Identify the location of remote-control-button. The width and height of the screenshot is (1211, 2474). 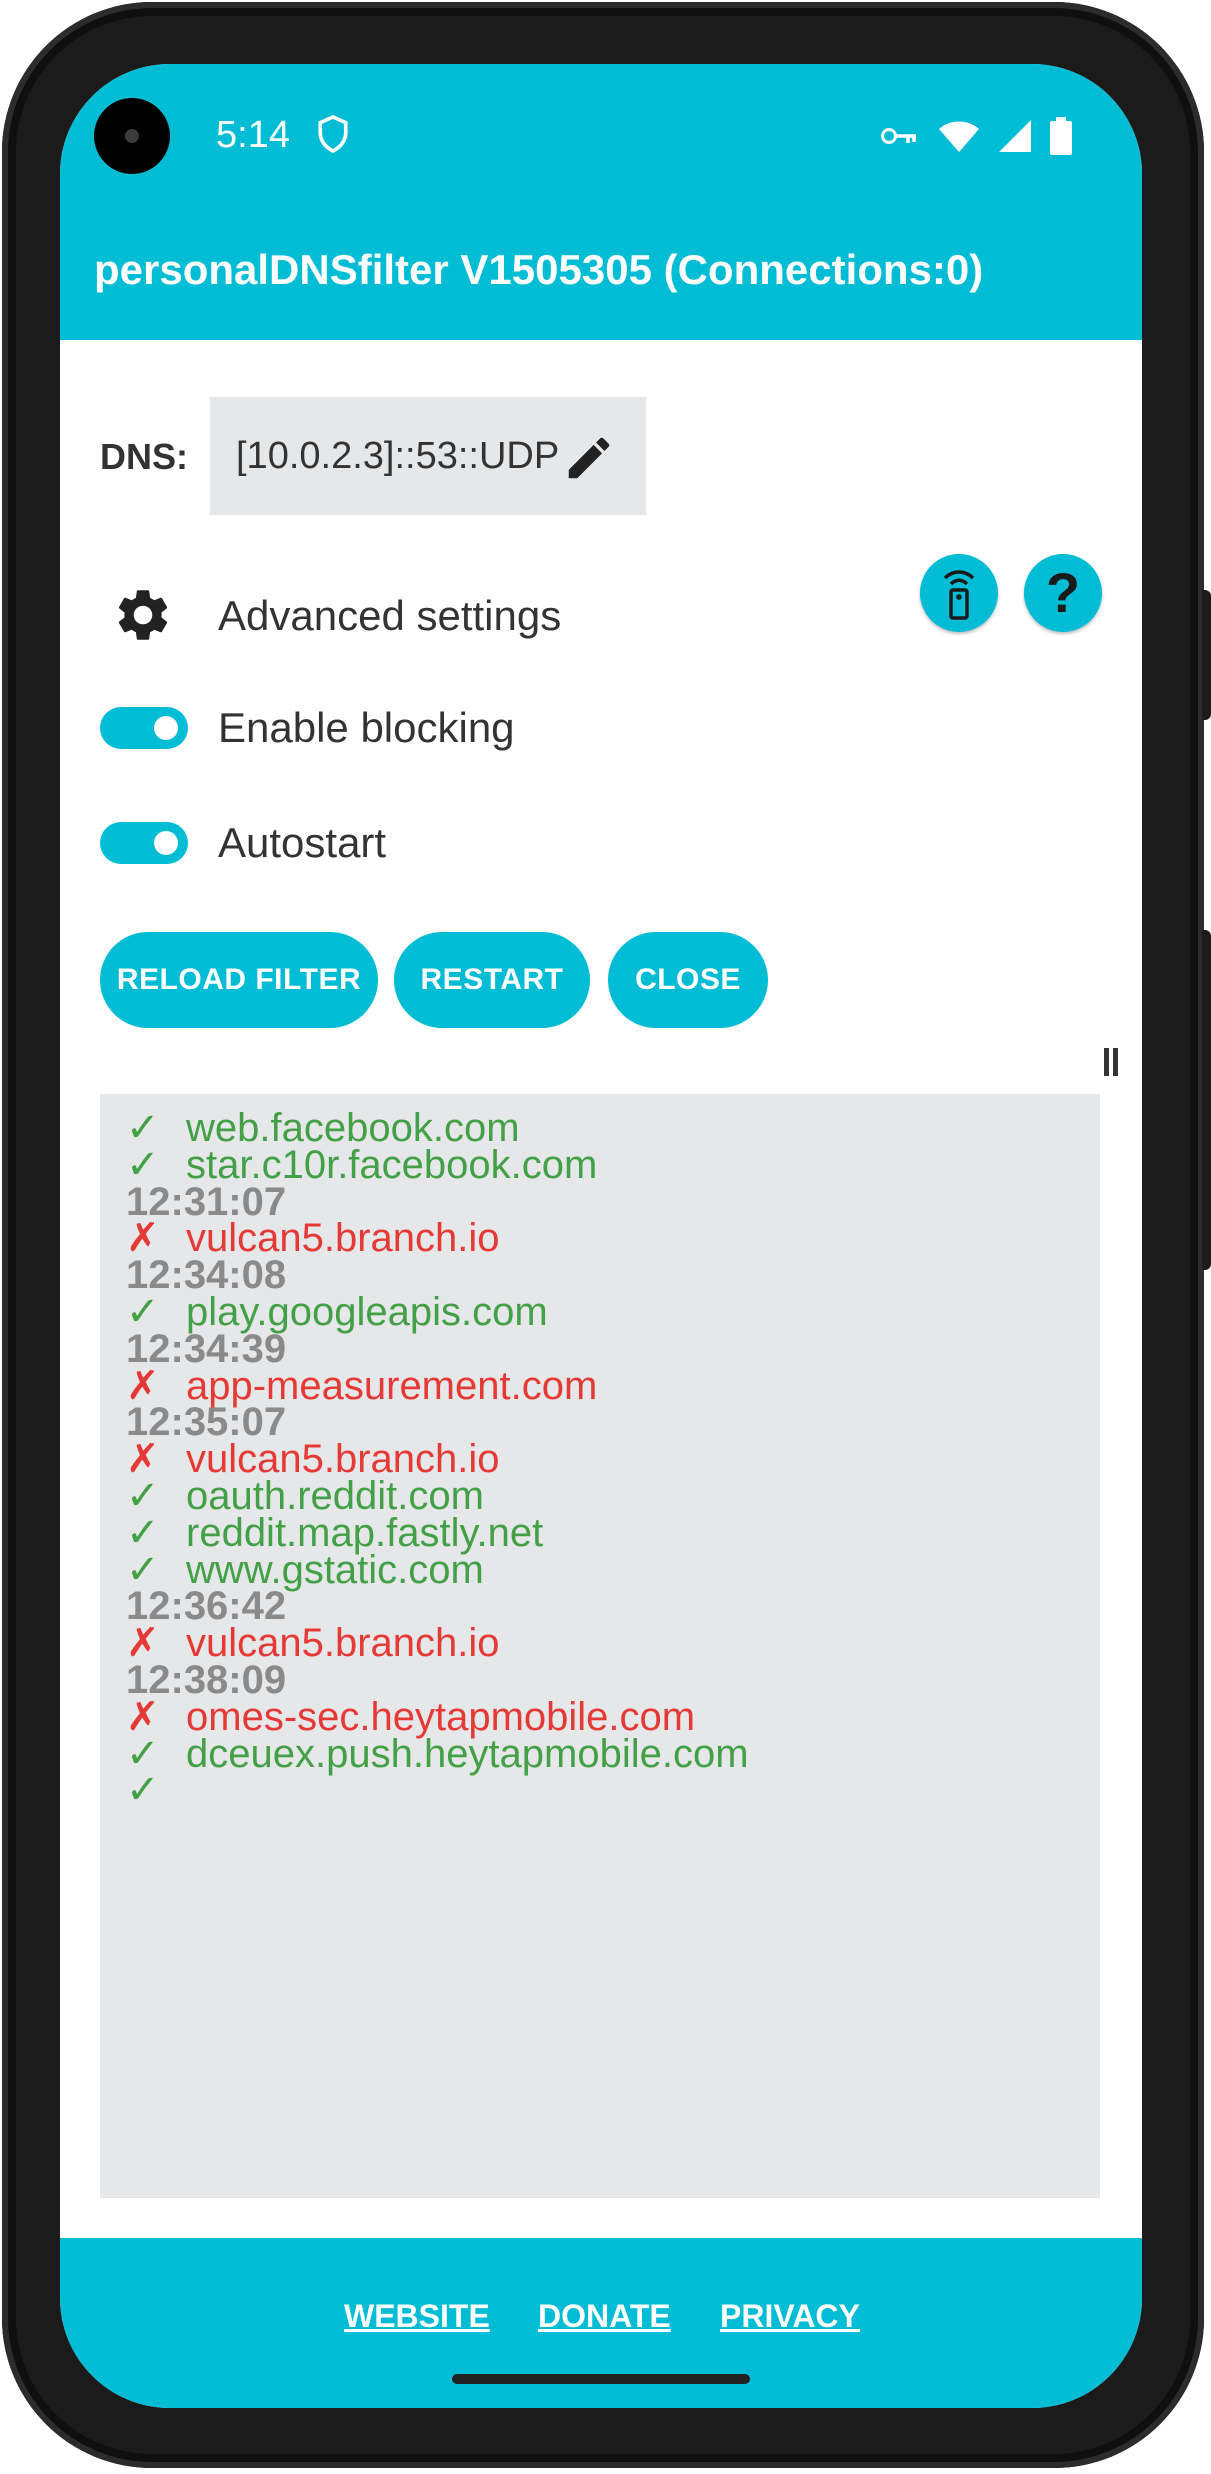
(959, 593).